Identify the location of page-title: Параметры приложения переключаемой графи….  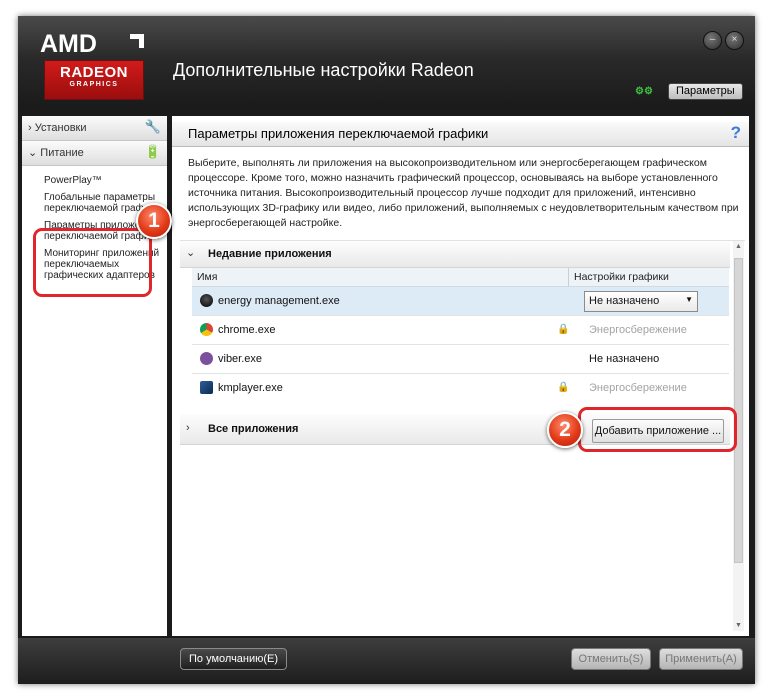
(338, 133).